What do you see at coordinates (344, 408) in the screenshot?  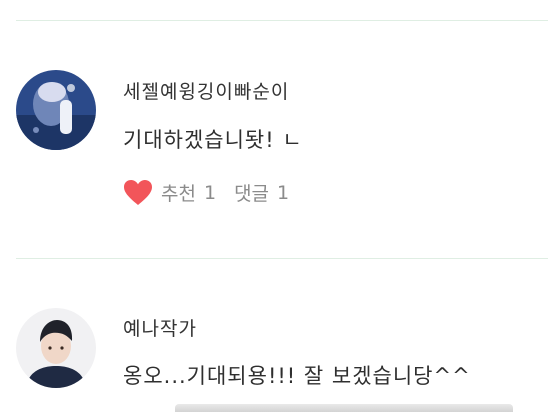 I see `bottom-overlay` at bounding box center [344, 408].